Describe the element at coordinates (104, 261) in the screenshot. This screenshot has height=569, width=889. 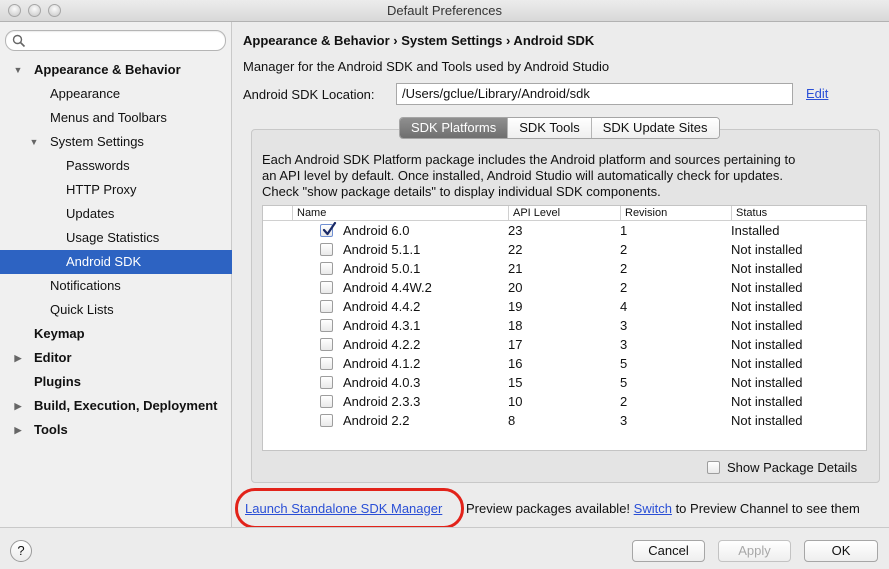
I see `sidebar-item-label: Android SDK` at that location.